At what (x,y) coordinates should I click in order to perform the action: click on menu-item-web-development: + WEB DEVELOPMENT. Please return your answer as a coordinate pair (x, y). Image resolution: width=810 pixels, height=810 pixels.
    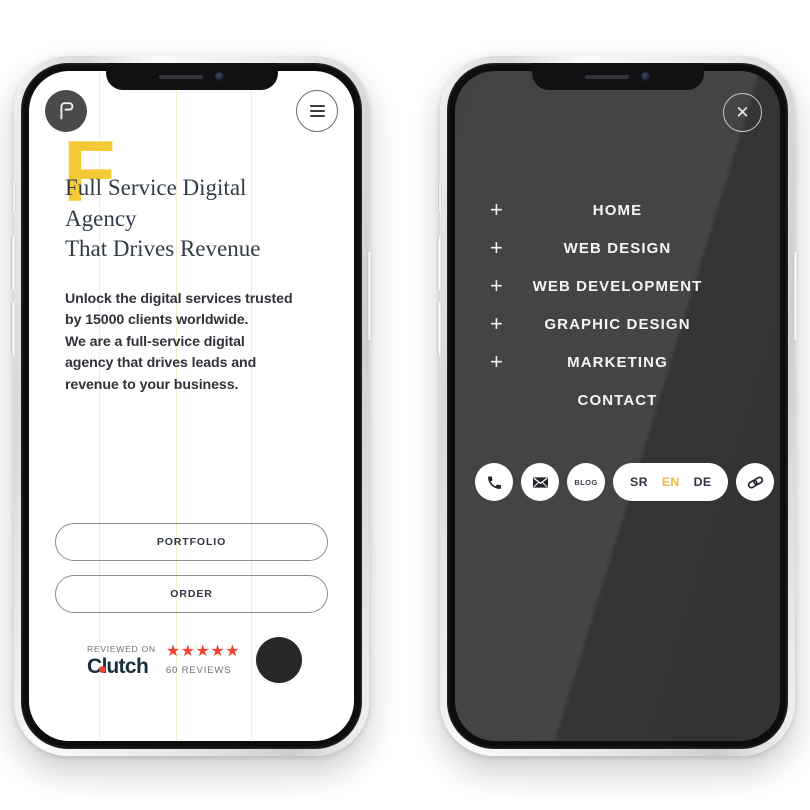
    Looking at the image, I should click on (617, 286).